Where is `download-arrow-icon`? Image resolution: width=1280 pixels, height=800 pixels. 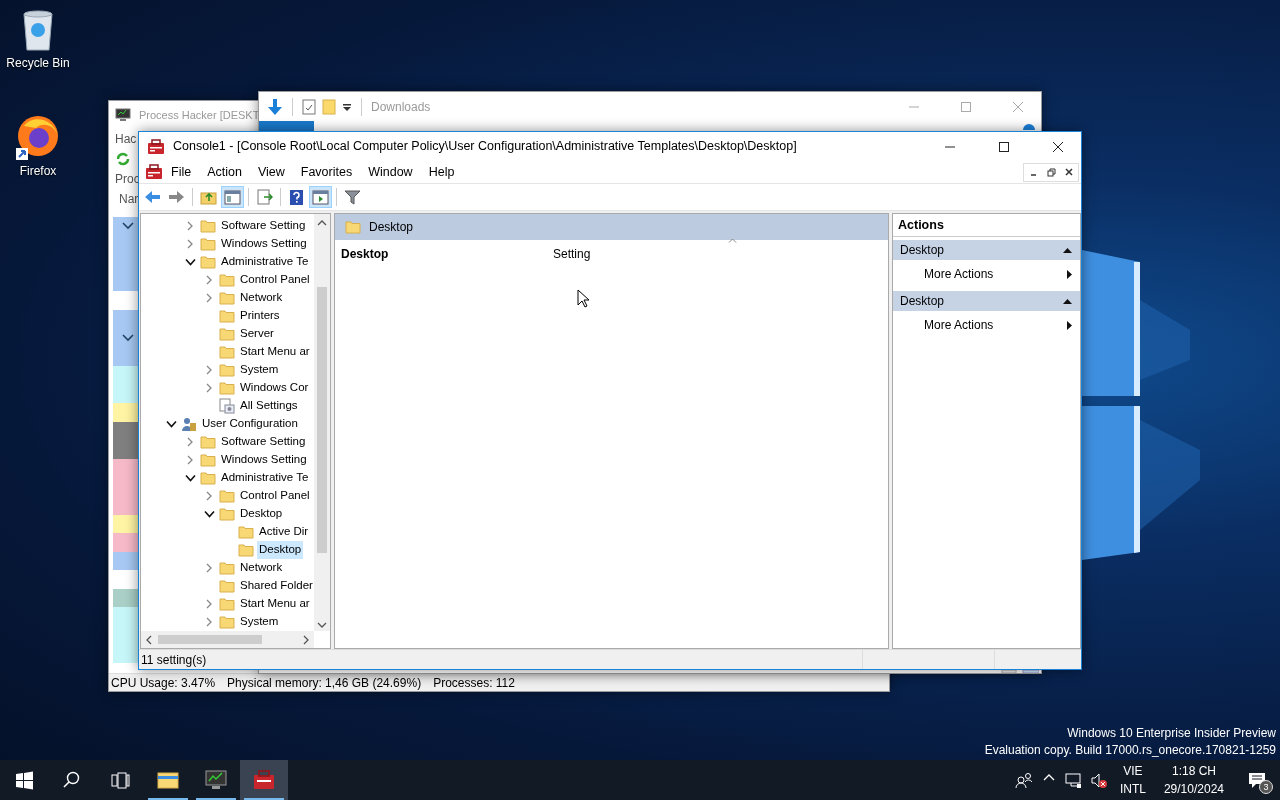
download-arrow-icon is located at coordinates (275, 106).